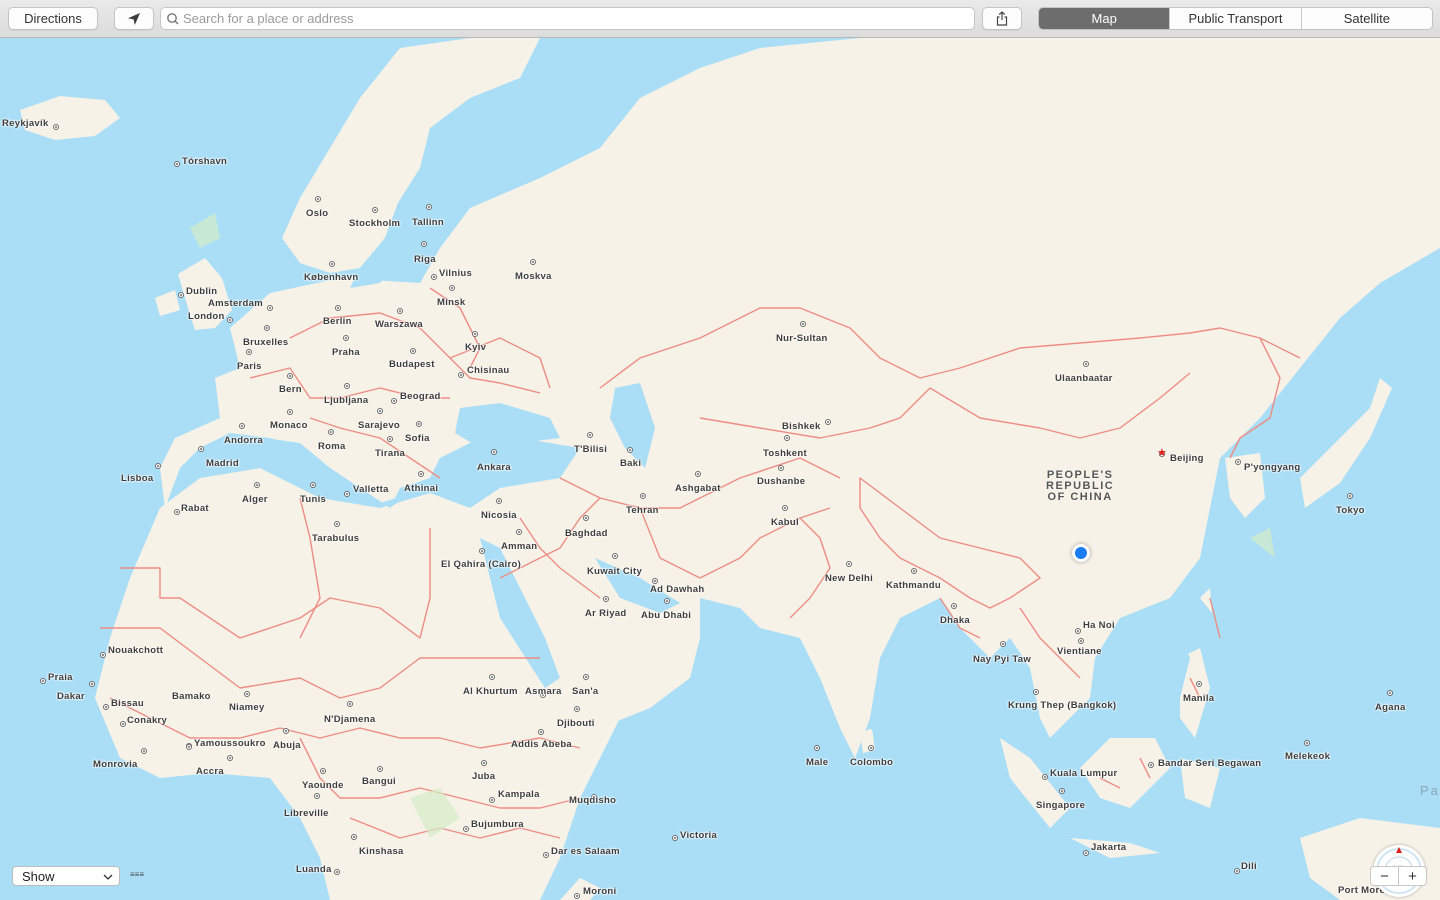 This screenshot has width=1440, height=900. What do you see at coordinates (519, 546) in the screenshot?
I see `city-label: Amman` at bounding box center [519, 546].